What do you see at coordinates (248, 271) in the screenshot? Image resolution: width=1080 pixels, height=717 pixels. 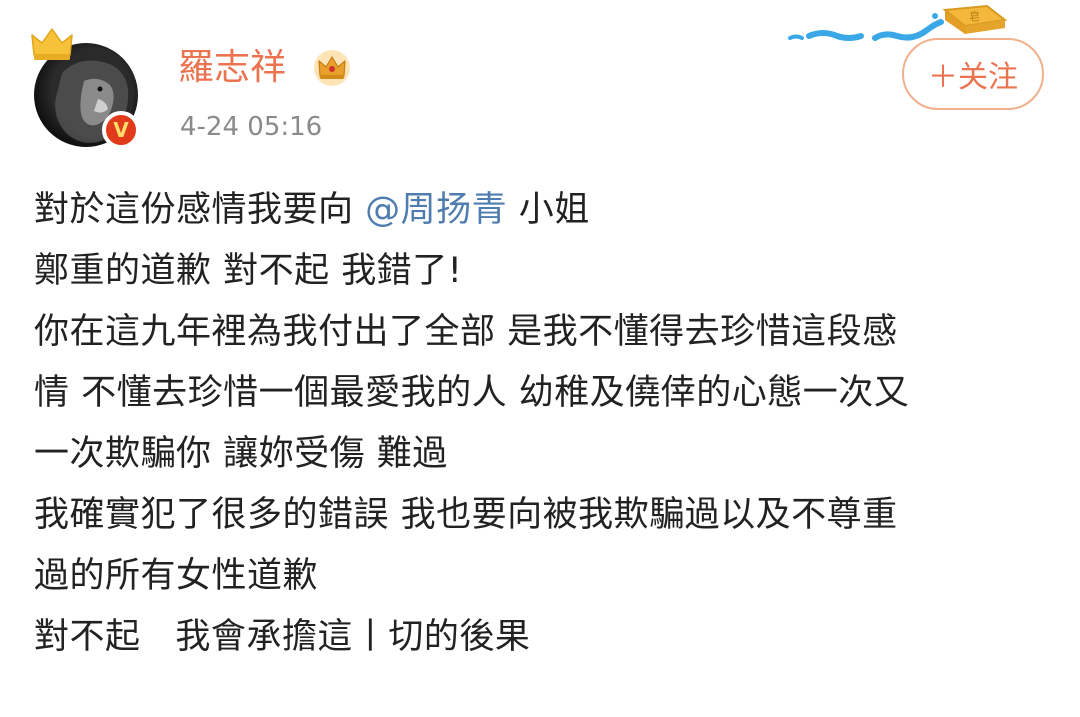 I see `post-line-2: 鄭重的道歉 對不起 我錯了!` at bounding box center [248, 271].